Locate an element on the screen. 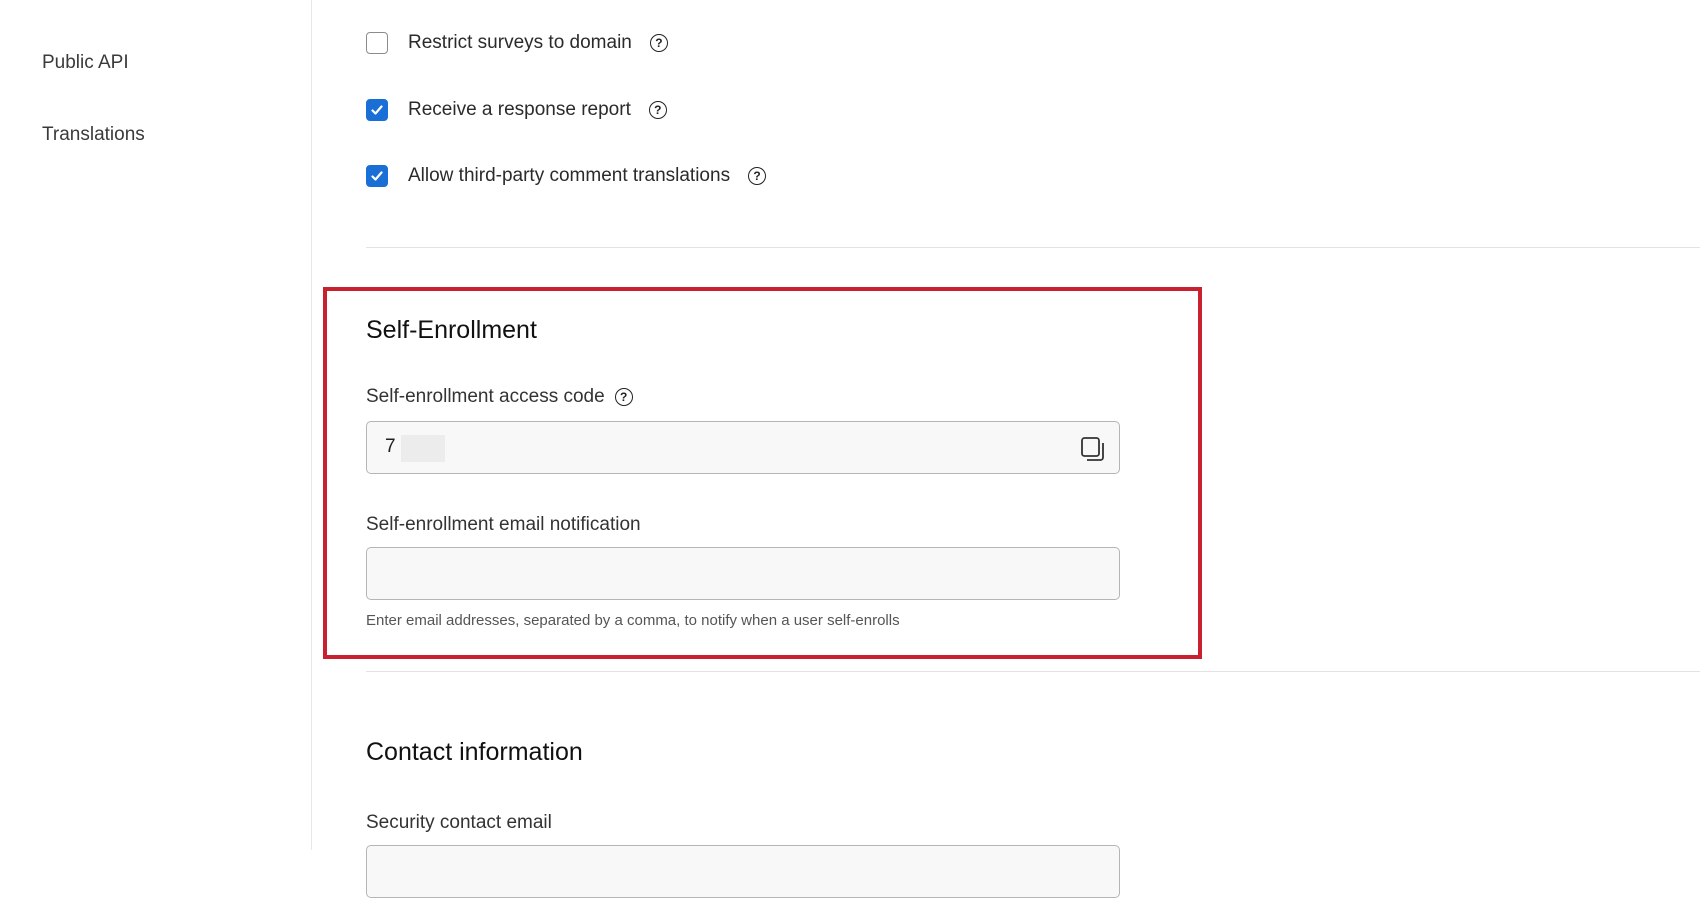 This screenshot has height=898, width=1700. security-email-field is located at coordinates (743, 871).